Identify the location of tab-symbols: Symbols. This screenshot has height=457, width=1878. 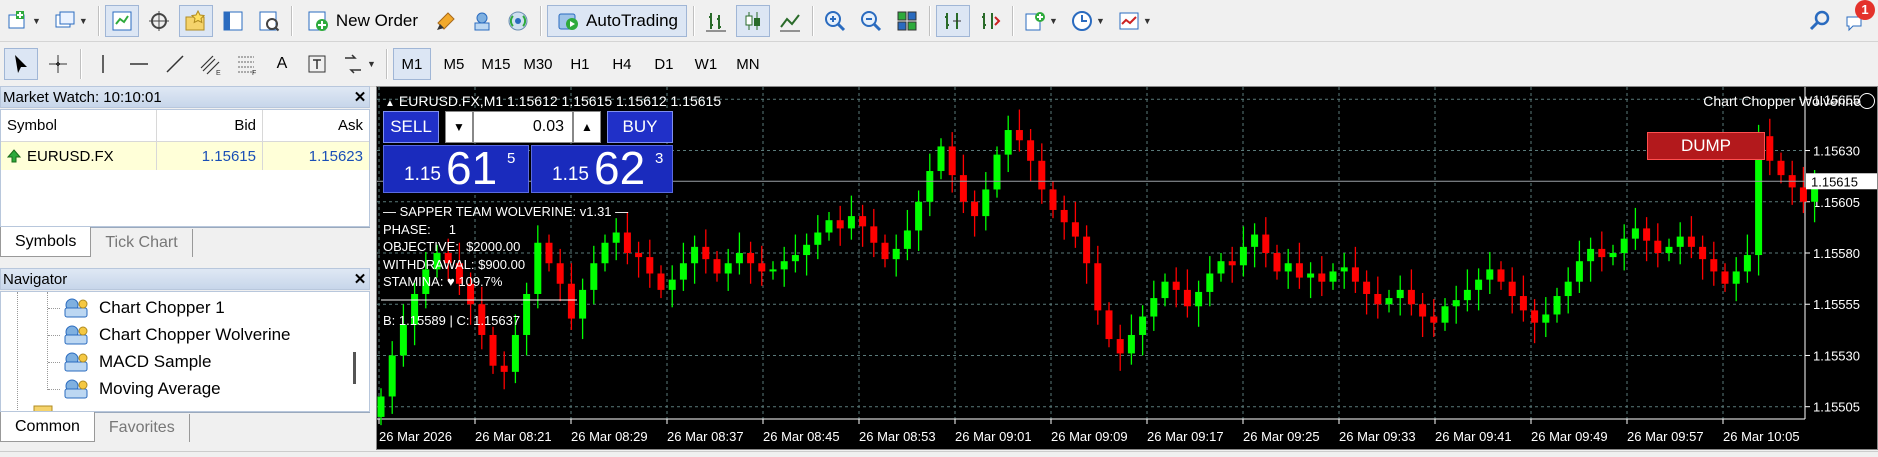
(46, 242).